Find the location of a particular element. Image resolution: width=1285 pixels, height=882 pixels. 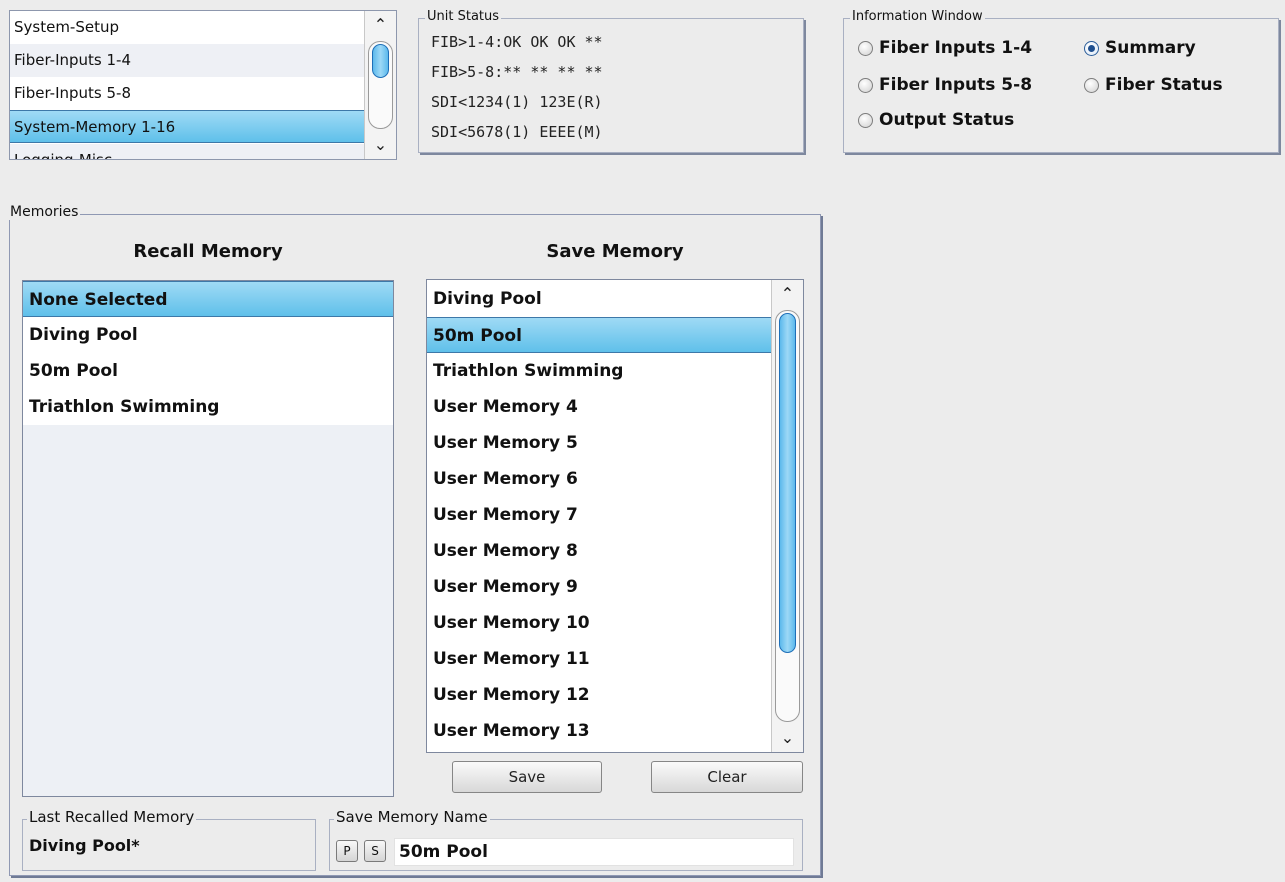

save-list-scrollbar: ⌃ ⌄ is located at coordinates (787, 516).